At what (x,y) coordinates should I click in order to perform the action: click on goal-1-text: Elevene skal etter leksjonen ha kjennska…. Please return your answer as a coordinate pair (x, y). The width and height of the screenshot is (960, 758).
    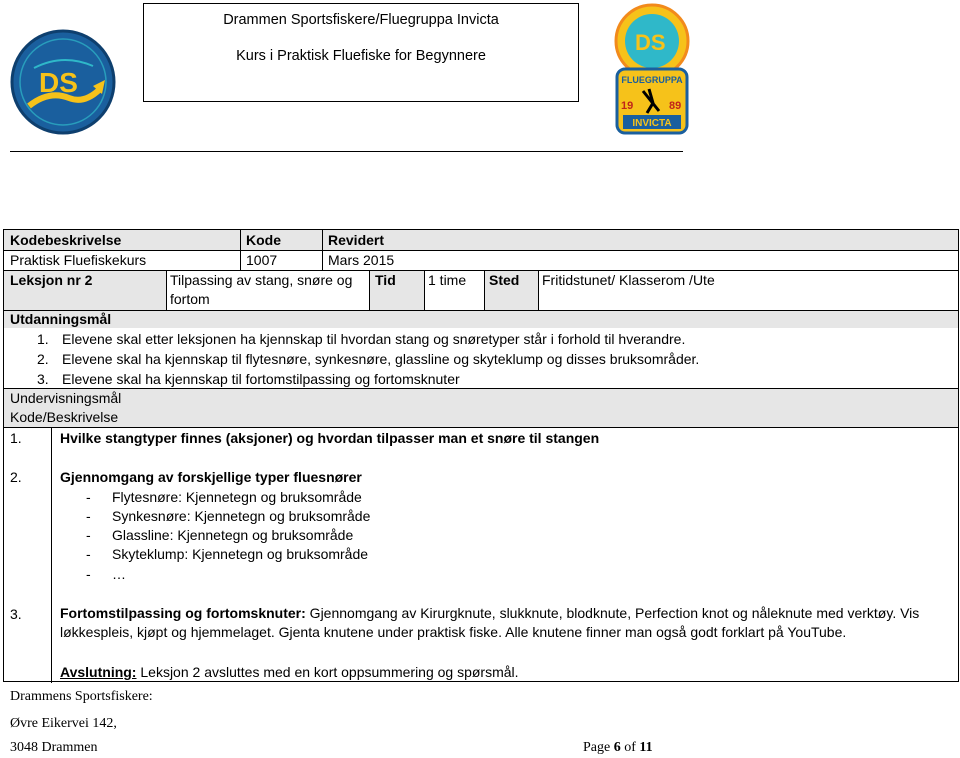
    Looking at the image, I should click on (374, 339).